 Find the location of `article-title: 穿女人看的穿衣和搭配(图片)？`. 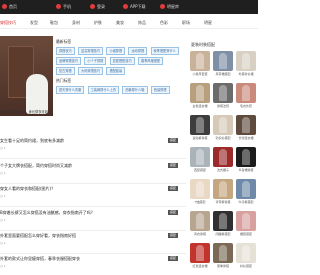

article-title: 穿女人看的穿衣和搭配(图片)？ is located at coordinates (93, 189).